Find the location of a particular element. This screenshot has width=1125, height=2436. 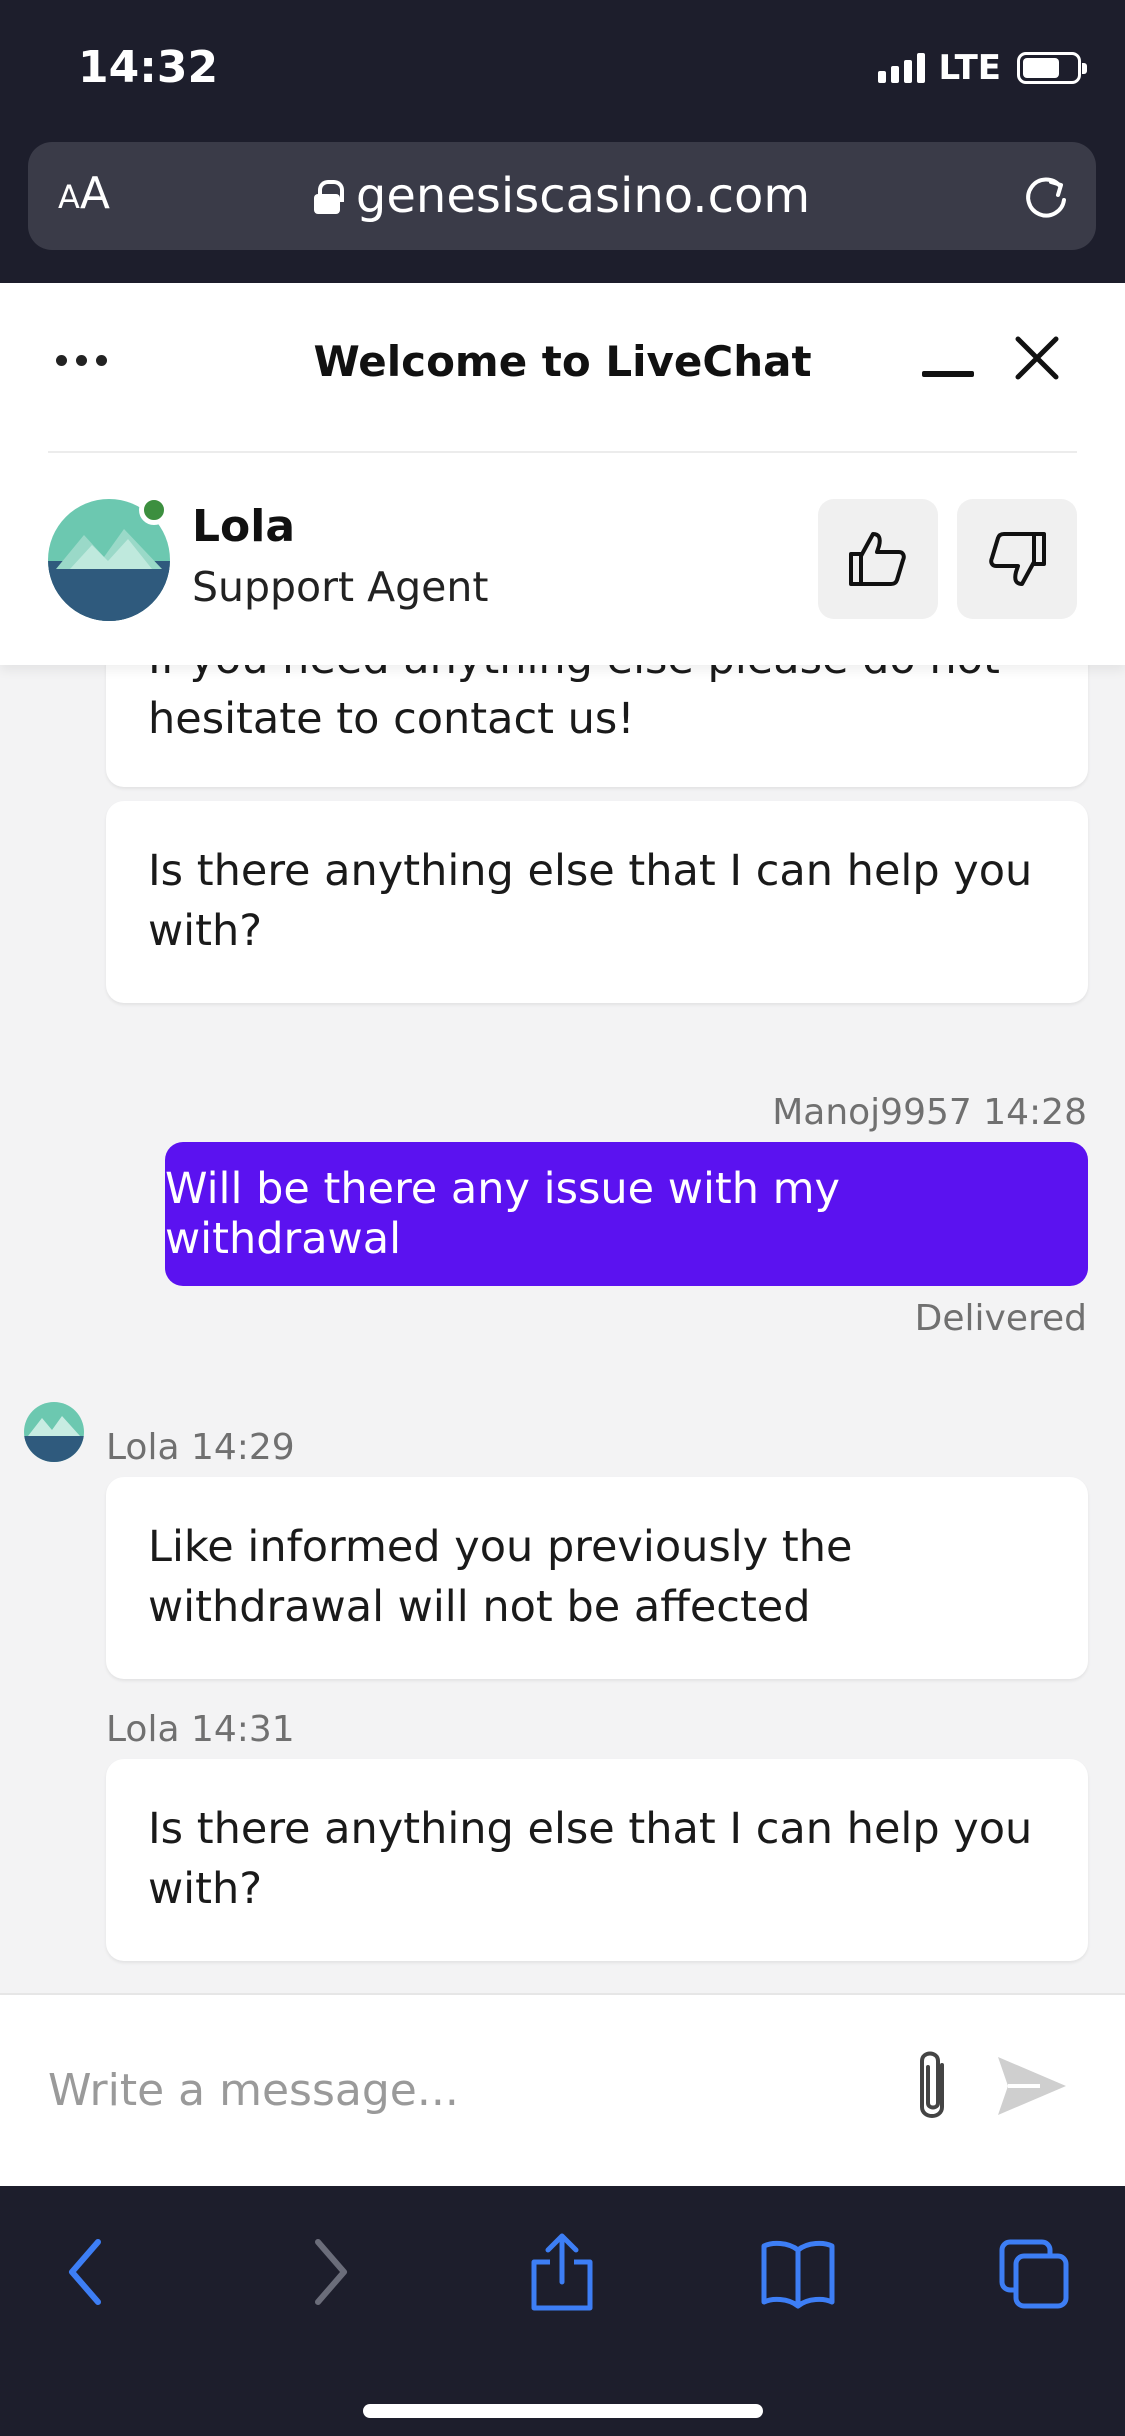

back-icon is located at coordinates (87, 2272).